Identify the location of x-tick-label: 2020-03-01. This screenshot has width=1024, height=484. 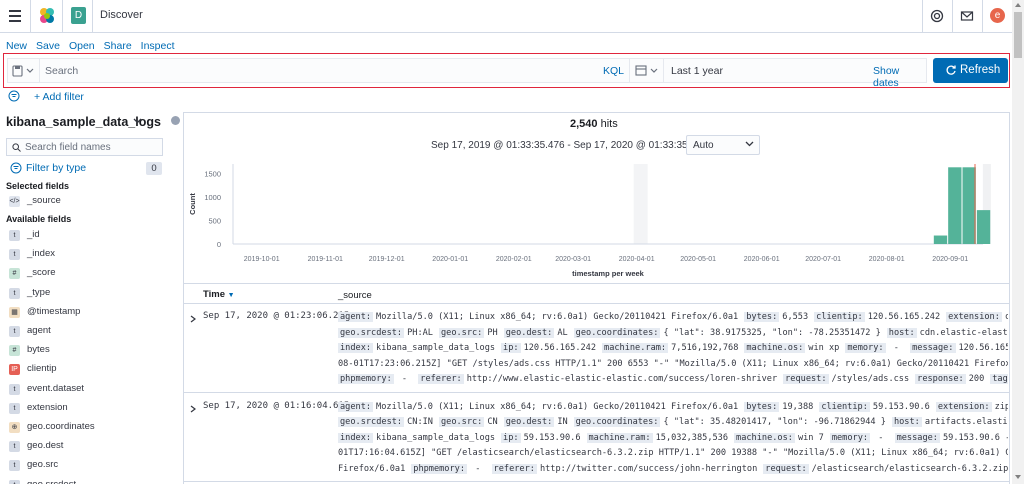
(573, 259).